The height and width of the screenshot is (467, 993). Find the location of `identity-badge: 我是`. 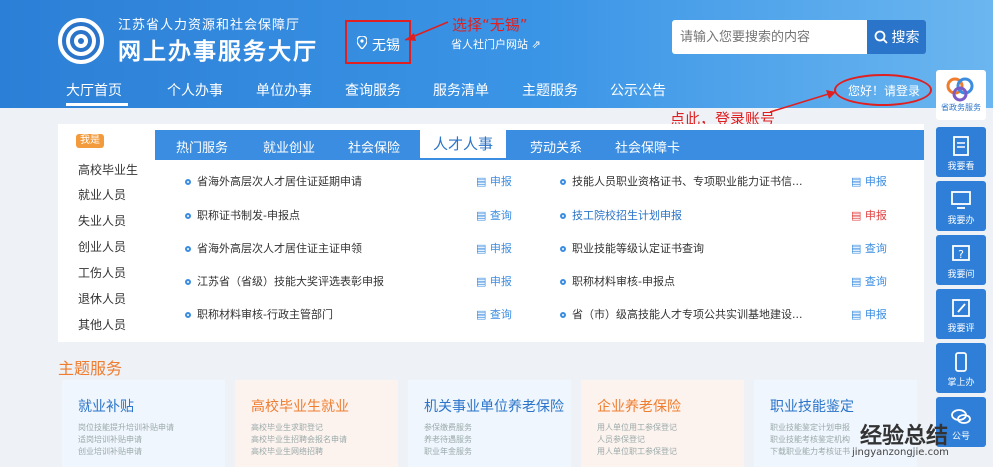

identity-badge: 我是 is located at coordinates (90, 141).